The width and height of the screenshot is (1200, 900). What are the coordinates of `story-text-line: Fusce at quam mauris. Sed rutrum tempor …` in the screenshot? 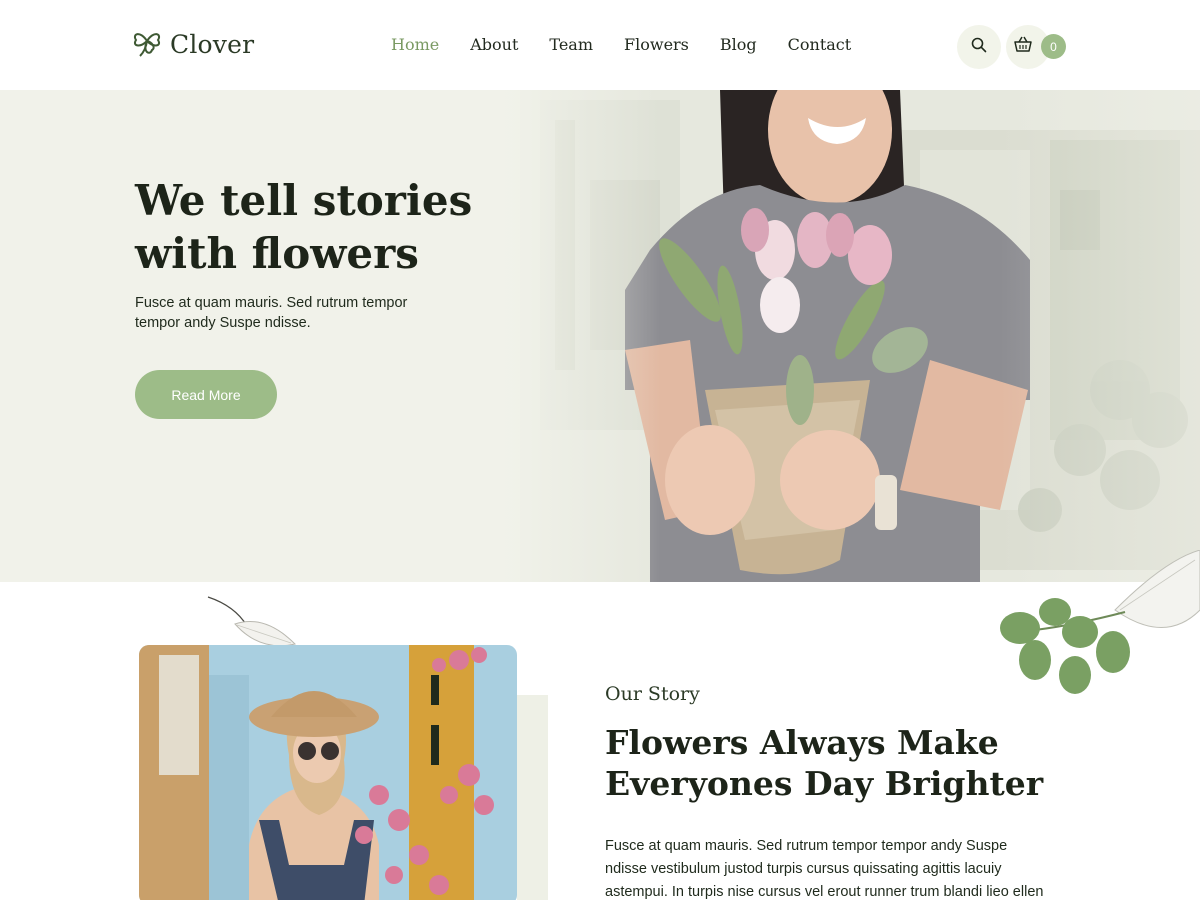 It's located at (806, 846).